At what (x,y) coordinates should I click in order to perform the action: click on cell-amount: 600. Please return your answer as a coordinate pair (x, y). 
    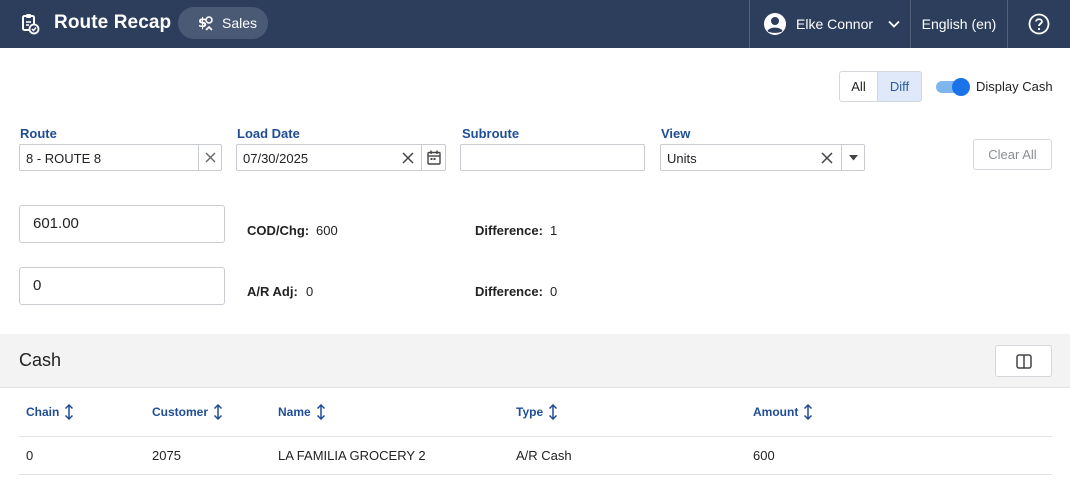
    Looking at the image, I should click on (764, 455).